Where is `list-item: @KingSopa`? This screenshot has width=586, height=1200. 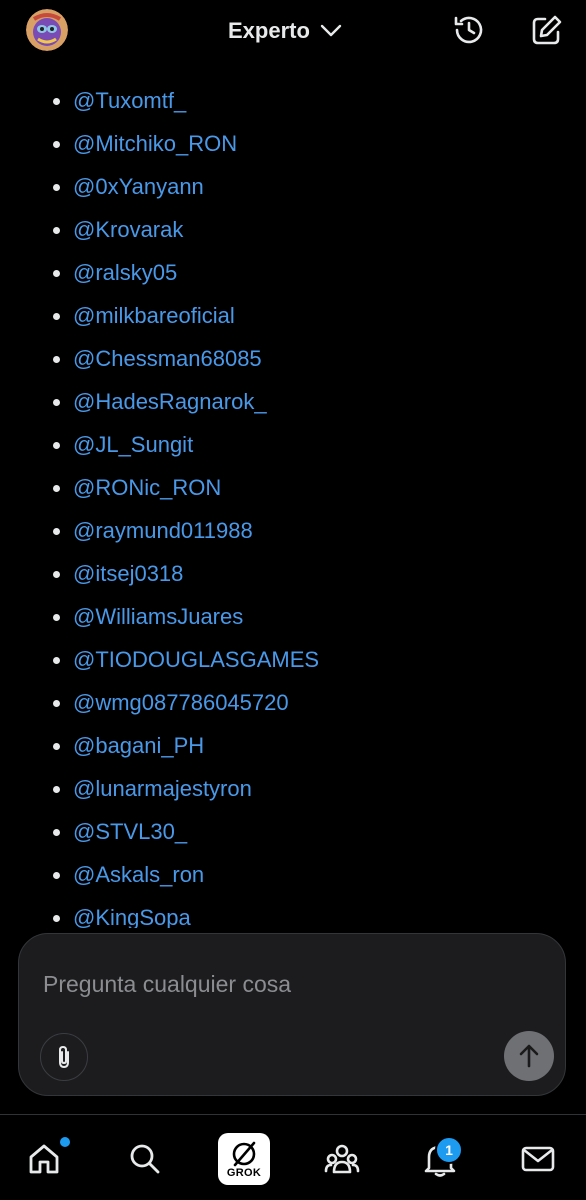 list-item: @KingSopa is located at coordinates (293, 915).